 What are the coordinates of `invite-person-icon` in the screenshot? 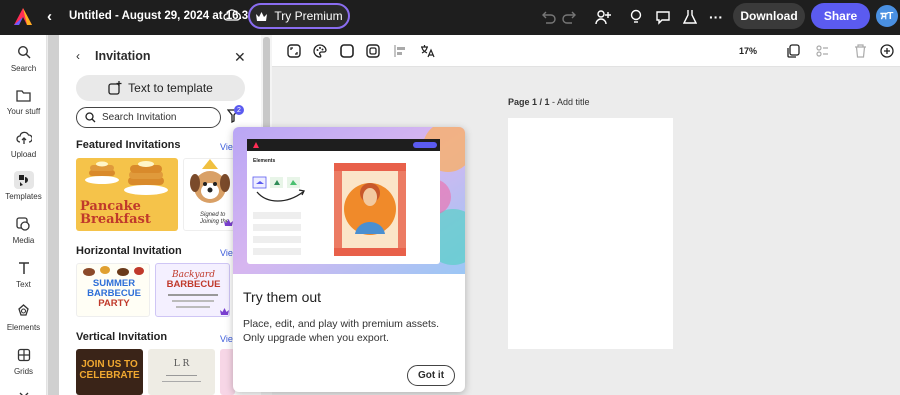 It's located at (603, 17).